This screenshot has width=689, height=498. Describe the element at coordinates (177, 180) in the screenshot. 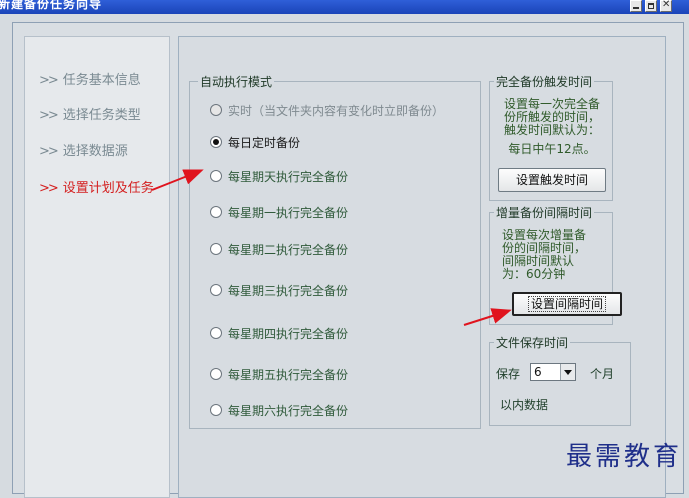

I see `arrow-to-daily-option` at that location.